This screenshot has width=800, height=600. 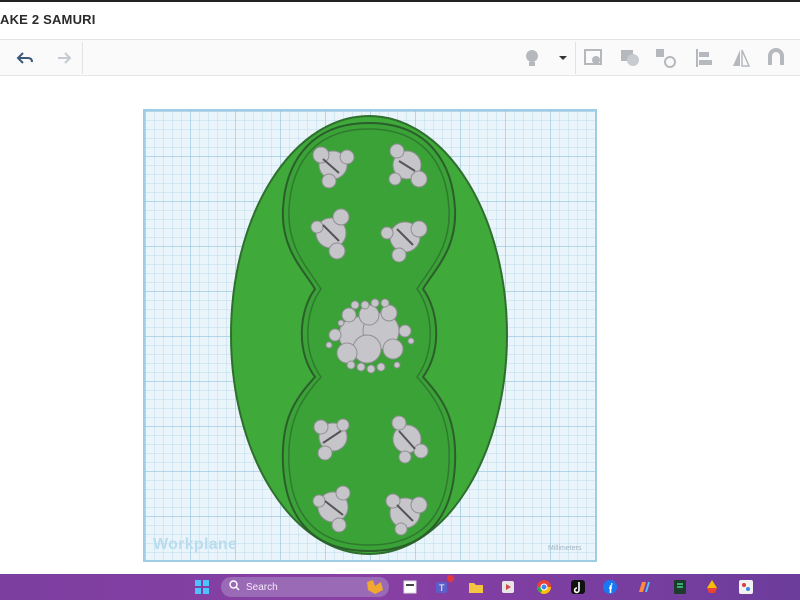 I want to click on mirror-icon, so click(x=741, y=58).